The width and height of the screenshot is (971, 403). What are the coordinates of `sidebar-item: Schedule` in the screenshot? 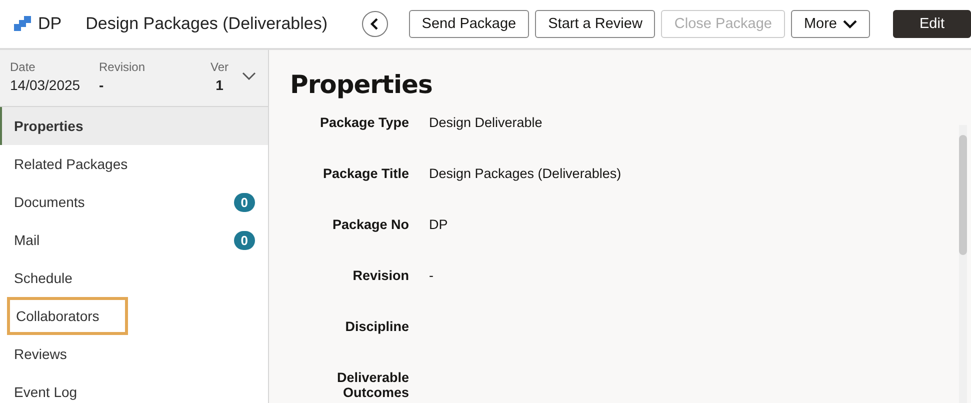 It's located at (134, 278).